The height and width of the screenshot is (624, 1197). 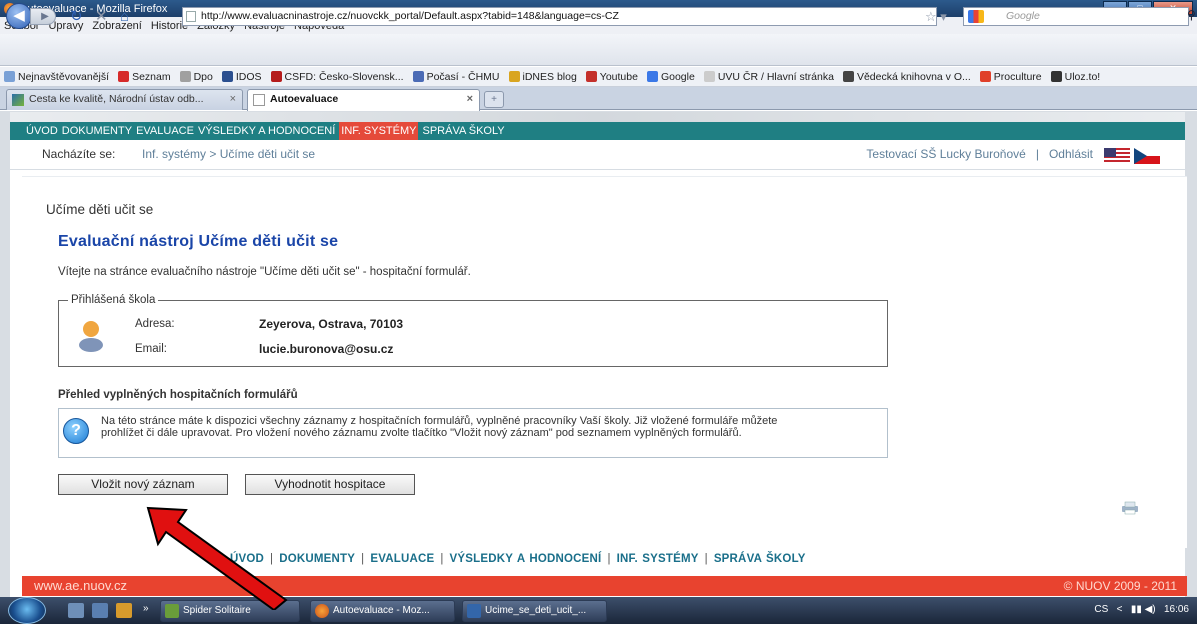 What do you see at coordinates (124, 16) in the screenshot?
I see `home-icon: ⌂` at bounding box center [124, 16].